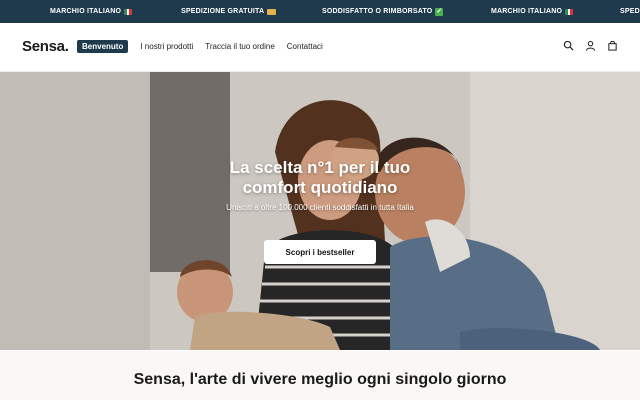  I want to click on truck-icon, so click(272, 11).